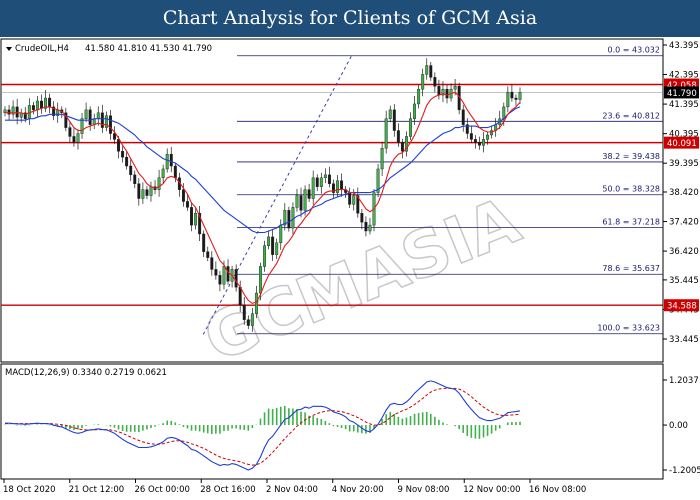 Image resolution: width=700 pixels, height=500 pixels. Describe the element at coordinates (684, 223) in the screenshot. I see `price-tick-label: 37.420` at that location.